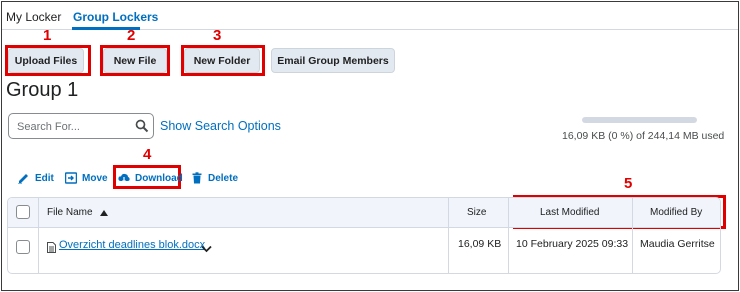  Describe the element at coordinates (115, 17) in the screenshot. I see `tab-group-lockers: Group Lockers` at that location.